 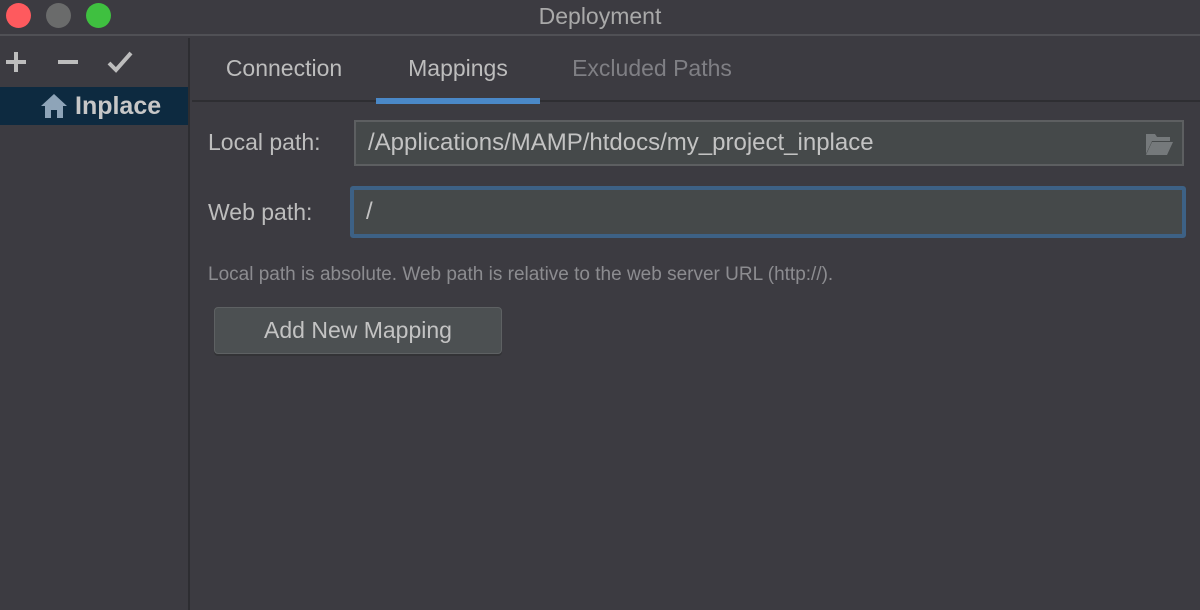 What do you see at coordinates (358, 330) in the screenshot?
I see `add-new-mapping-button: Add New Mapping` at bounding box center [358, 330].